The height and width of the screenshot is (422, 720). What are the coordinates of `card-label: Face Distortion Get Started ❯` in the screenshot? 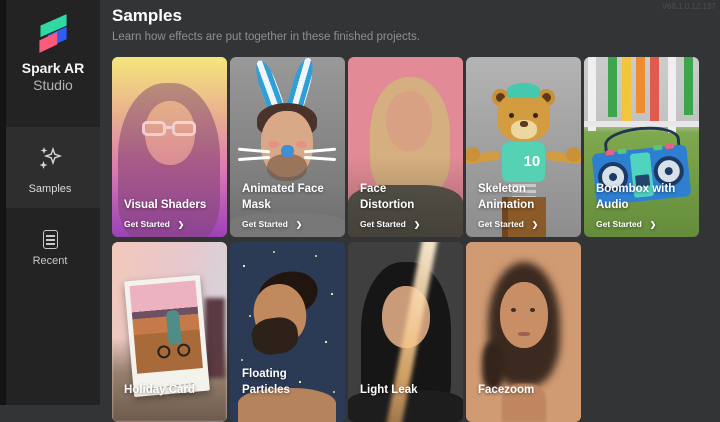 It's located at (408, 205).